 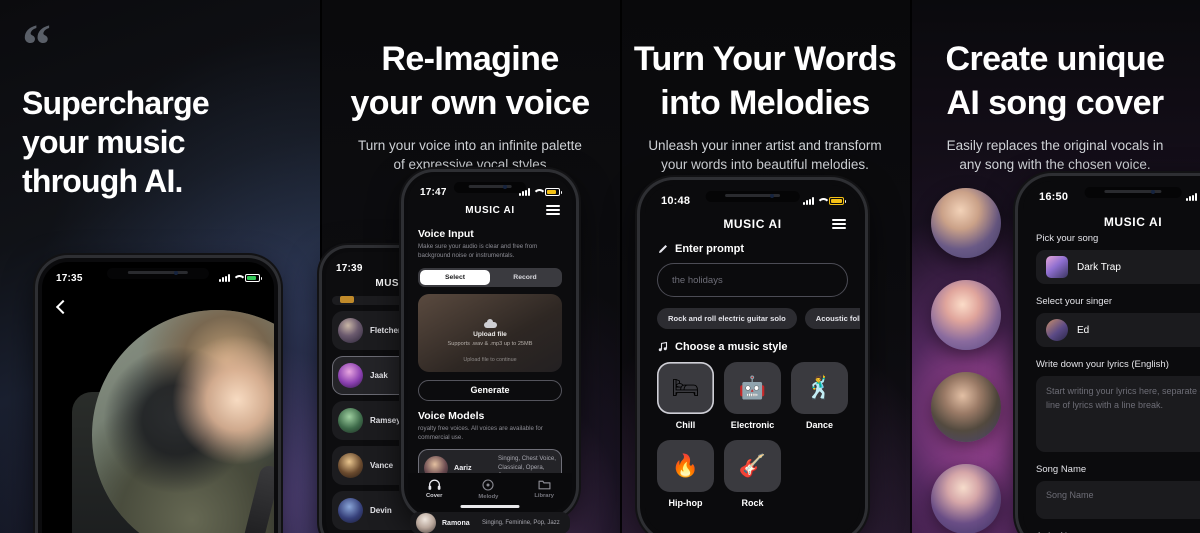 I want to click on quote-mark-icon: “, so click(x=36, y=44).